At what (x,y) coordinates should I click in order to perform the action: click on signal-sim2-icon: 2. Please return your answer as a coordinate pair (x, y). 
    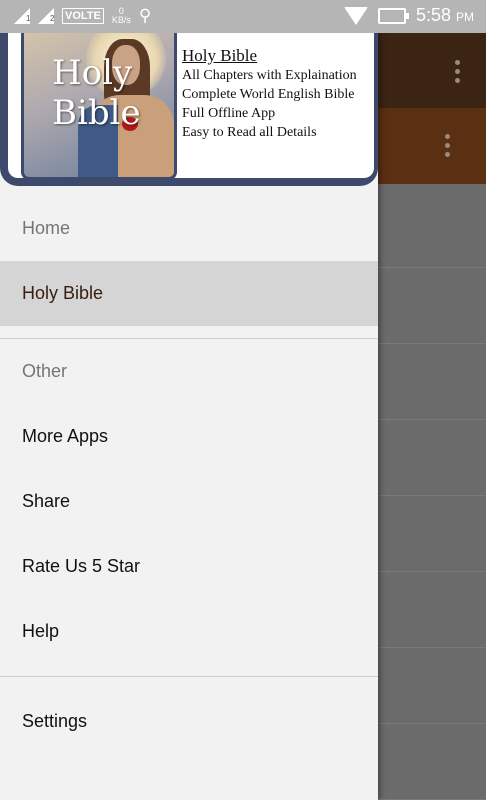
    Looking at the image, I should click on (46, 16).